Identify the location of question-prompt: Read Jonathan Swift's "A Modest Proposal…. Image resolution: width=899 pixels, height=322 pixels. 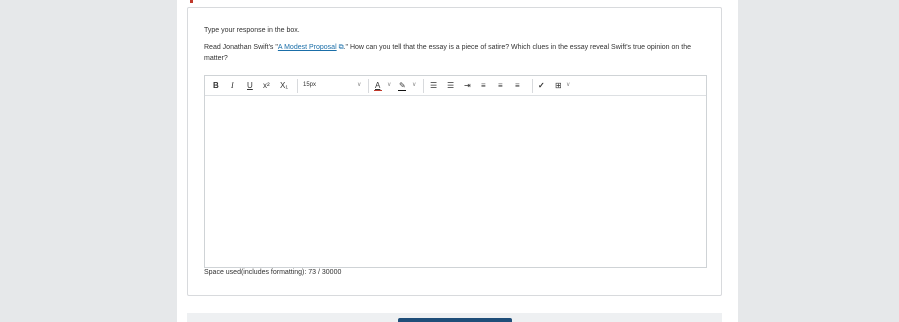
(454, 53).